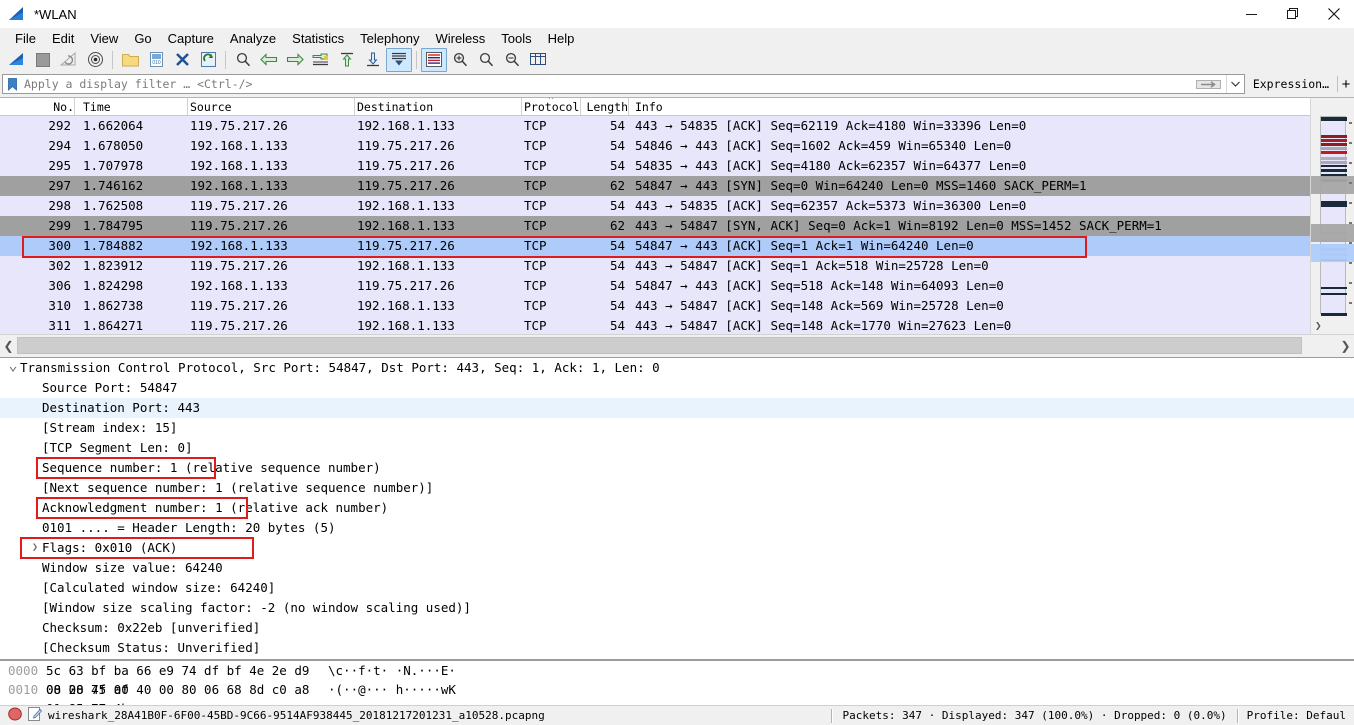 The width and height of the screenshot is (1354, 725). What do you see at coordinates (1208, 84) in the screenshot?
I see `apply-filter-button` at bounding box center [1208, 84].